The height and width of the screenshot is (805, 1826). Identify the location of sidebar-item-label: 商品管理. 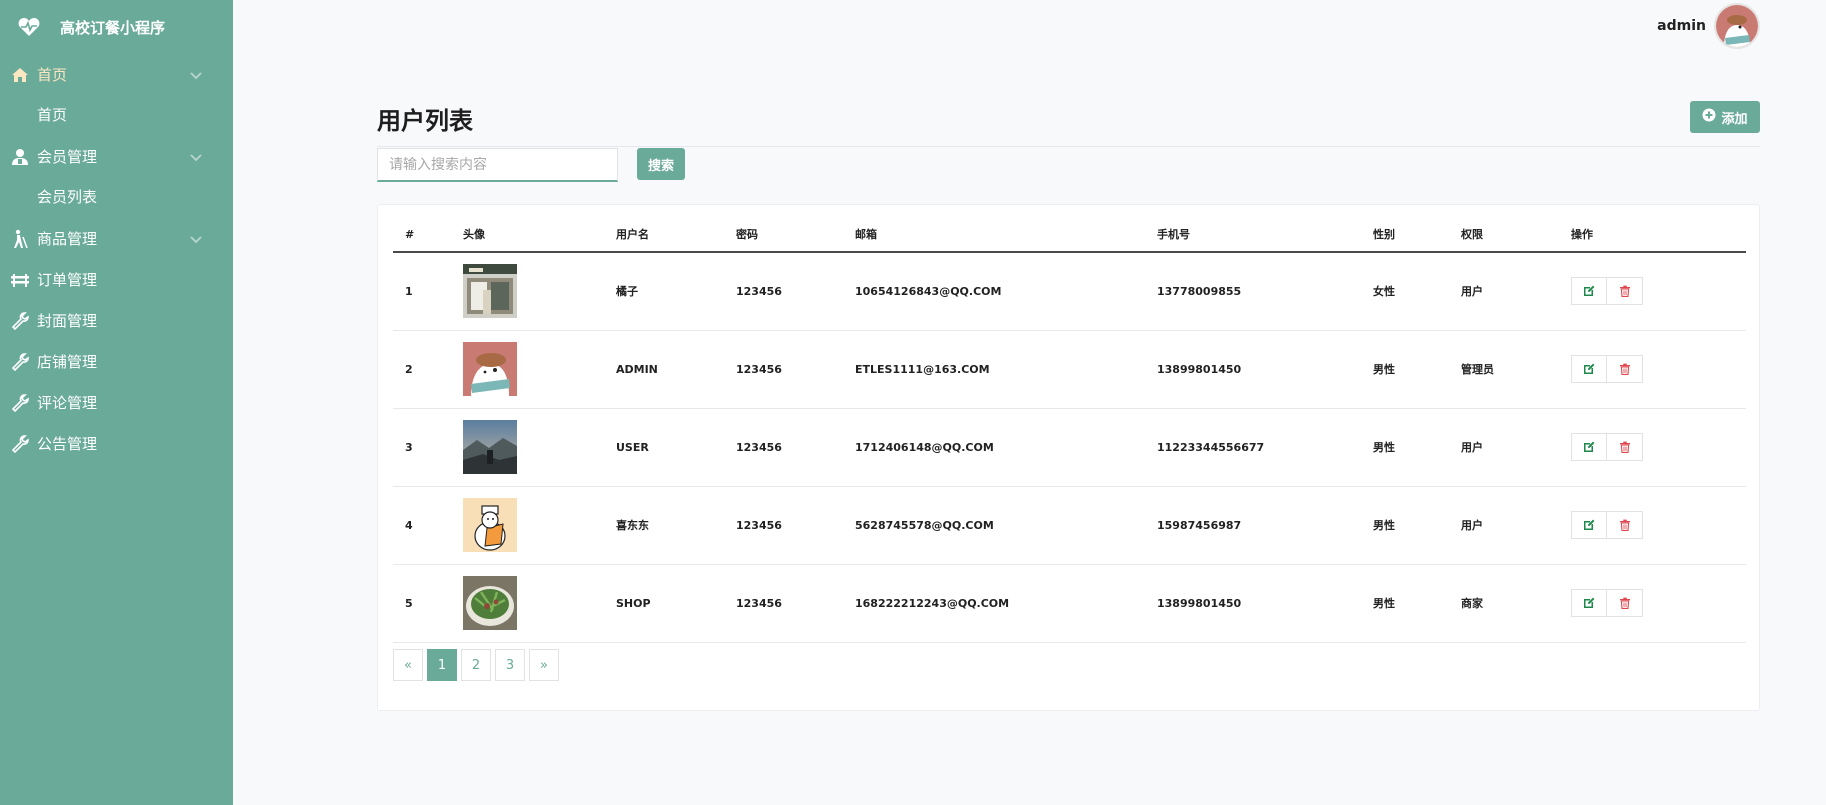
(67, 239).